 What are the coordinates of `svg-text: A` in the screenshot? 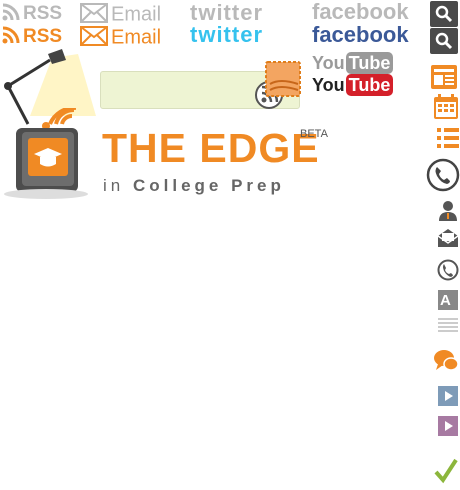 It's located at (445, 300).